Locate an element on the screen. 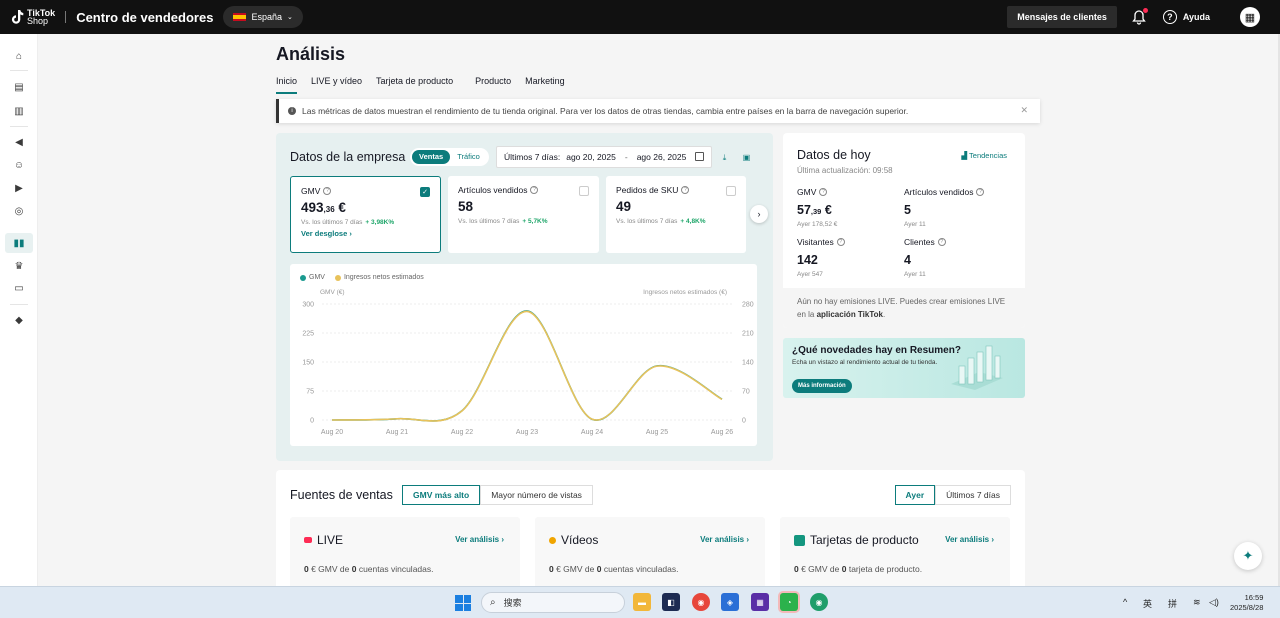 The width and height of the screenshot is (1280, 618). sidebar-divider is located at coordinates (19, 304).